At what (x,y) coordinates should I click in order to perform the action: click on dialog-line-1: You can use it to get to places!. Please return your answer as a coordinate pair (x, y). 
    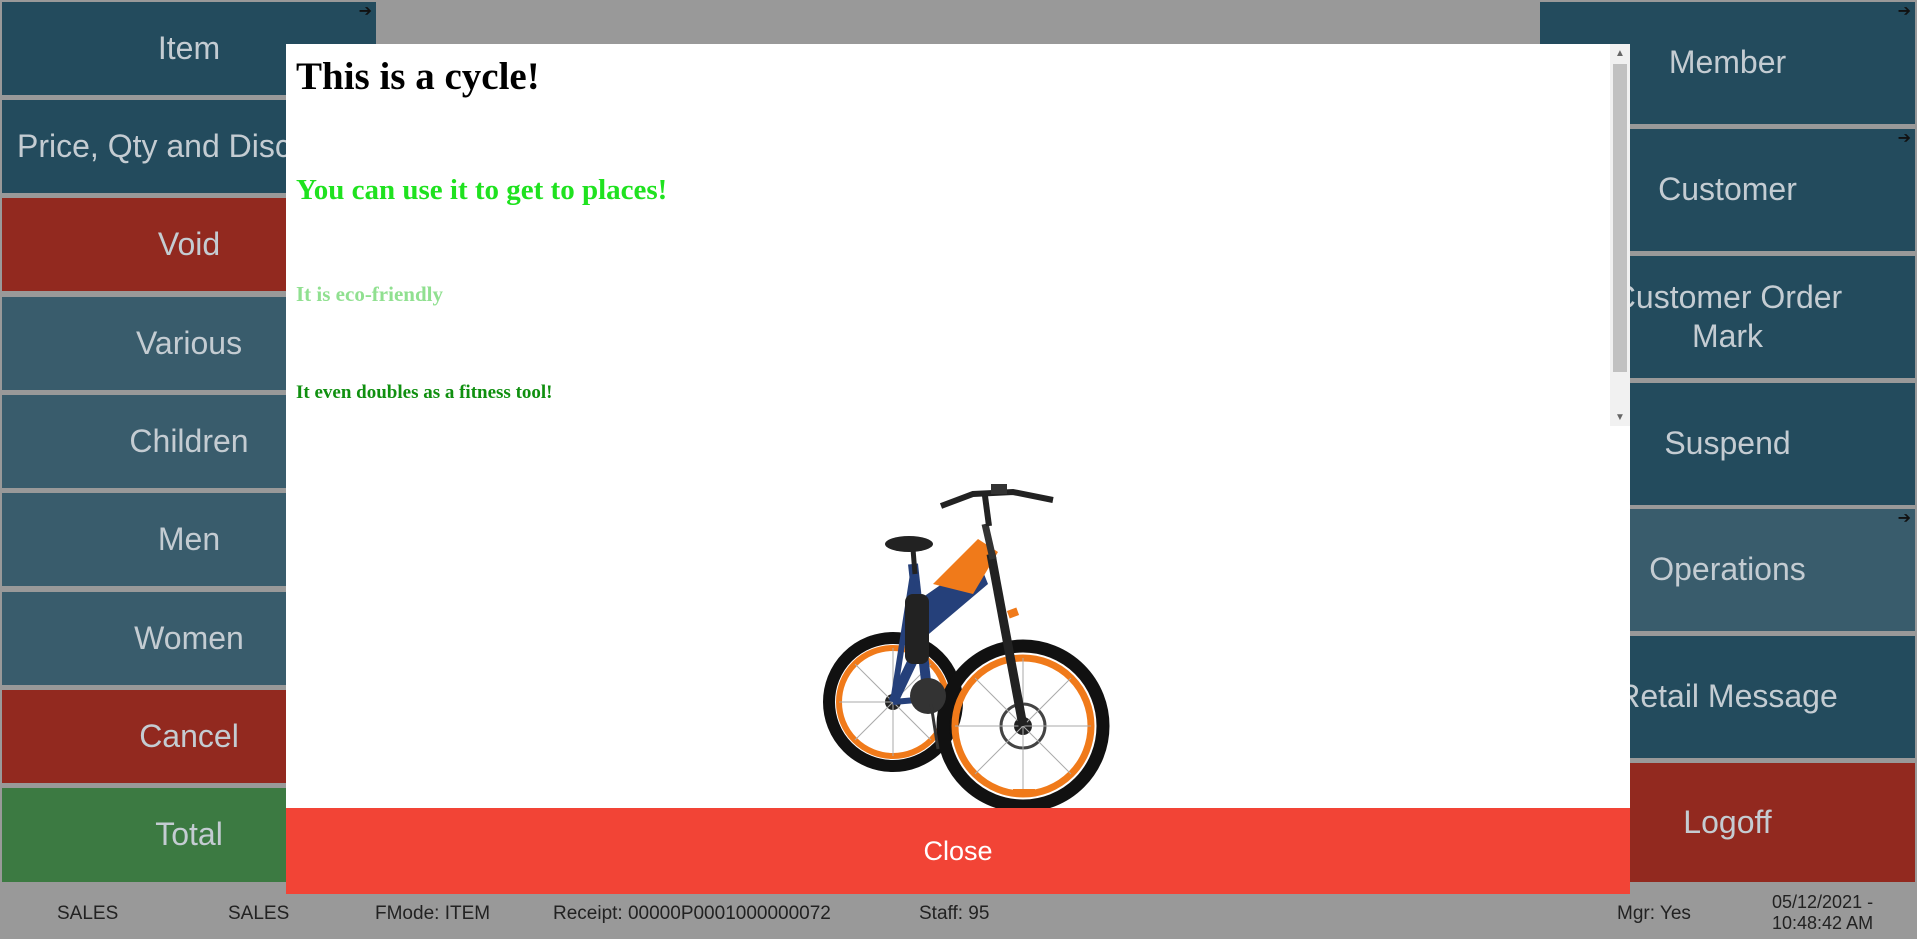
    Looking at the image, I should click on (482, 190).